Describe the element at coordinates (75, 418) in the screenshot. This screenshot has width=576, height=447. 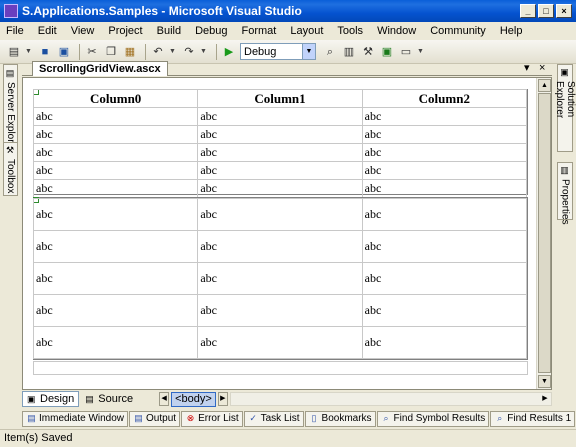
I see `tab-immediate-window: ▤ Immediate Window` at that location.